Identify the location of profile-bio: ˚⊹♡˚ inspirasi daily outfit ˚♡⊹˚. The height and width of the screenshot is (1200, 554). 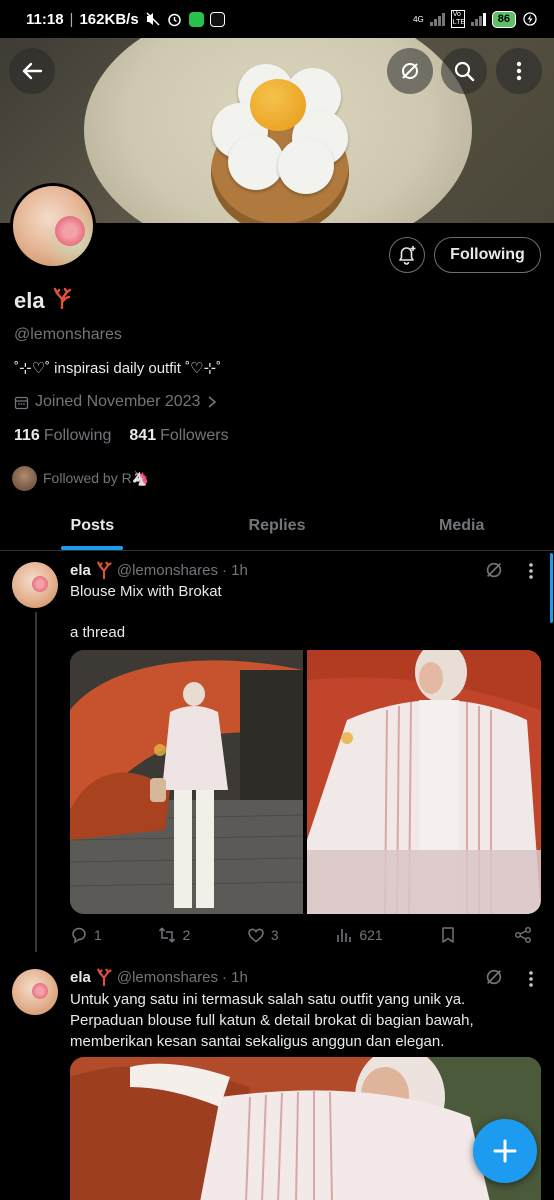
(118, 368).